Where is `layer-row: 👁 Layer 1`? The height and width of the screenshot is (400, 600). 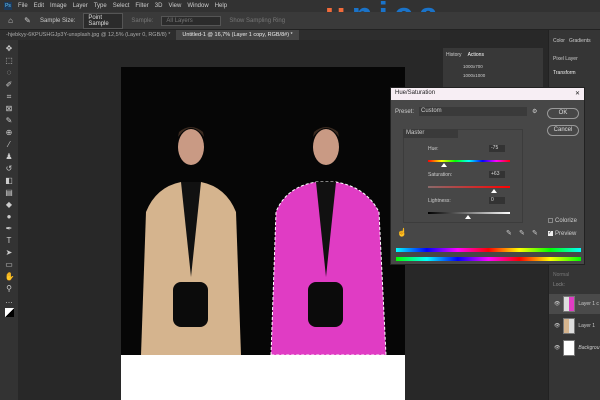 layer-row: 👁 Layer 1 is located at coordinates (574, 326).